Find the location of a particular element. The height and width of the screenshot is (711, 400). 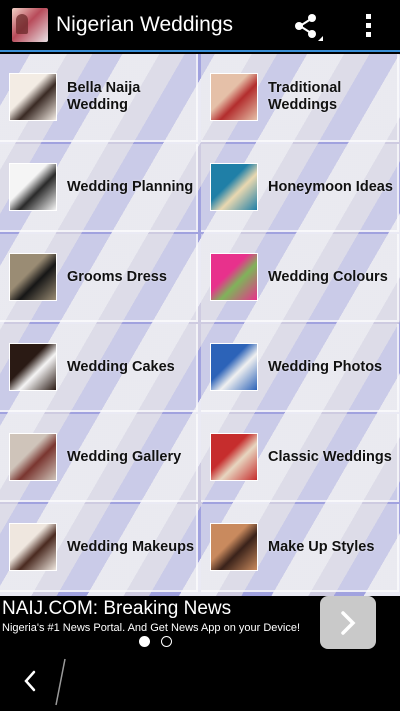

chevron-right-icon is located at coordinates (348, 622).